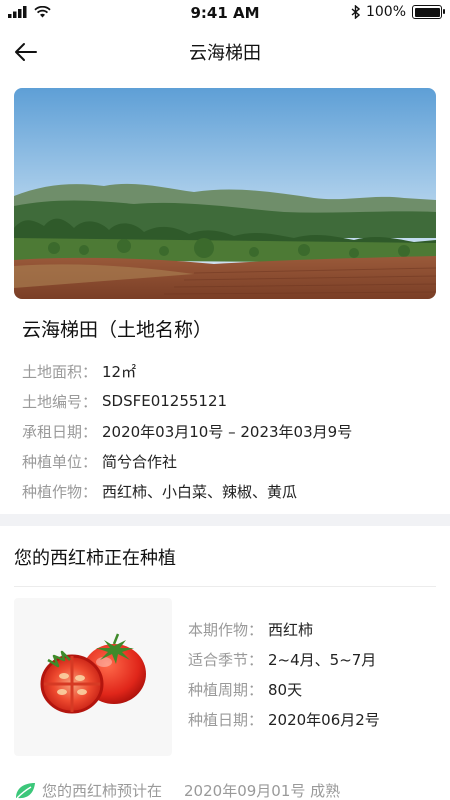 The height and width of the screenshot is (800, 450). What do you see at coordinates (355, 12) in the screenshot?
I see `bluetooth-icon` at bounding box center [355, 12].